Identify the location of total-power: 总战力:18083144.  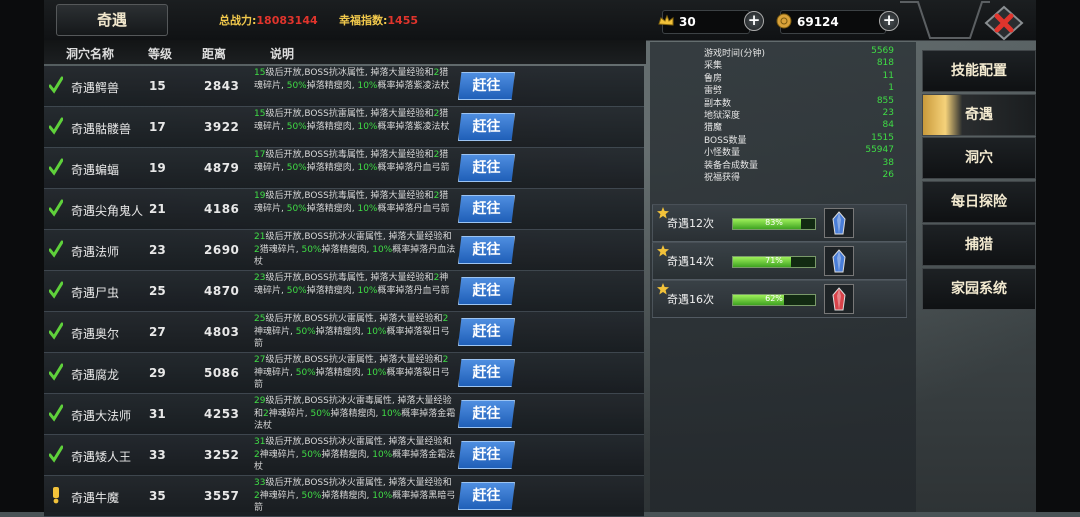
(268, 20).